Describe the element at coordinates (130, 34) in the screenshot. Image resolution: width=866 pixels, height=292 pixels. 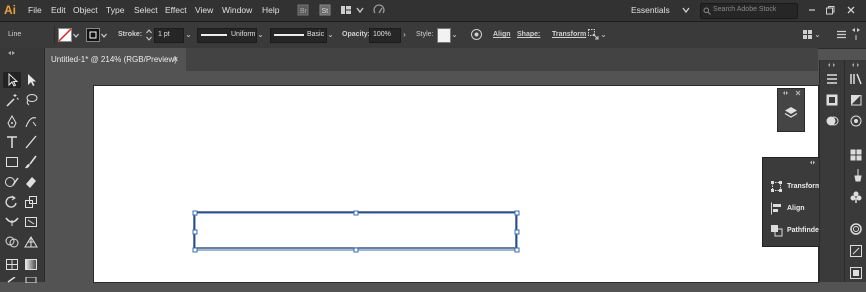
I see `stroke-label: Stroke:` at that location.